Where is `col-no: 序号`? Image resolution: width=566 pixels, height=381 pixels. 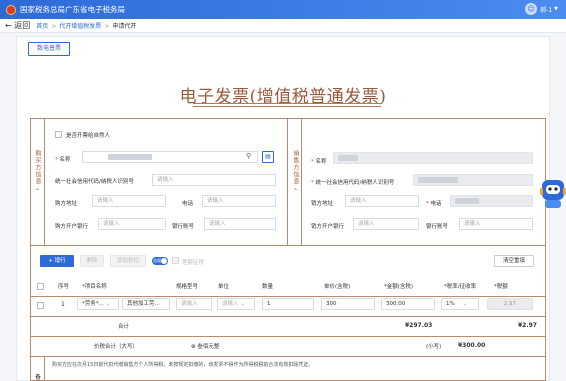
col-no: 序号 is located at coordinates (64, 287).